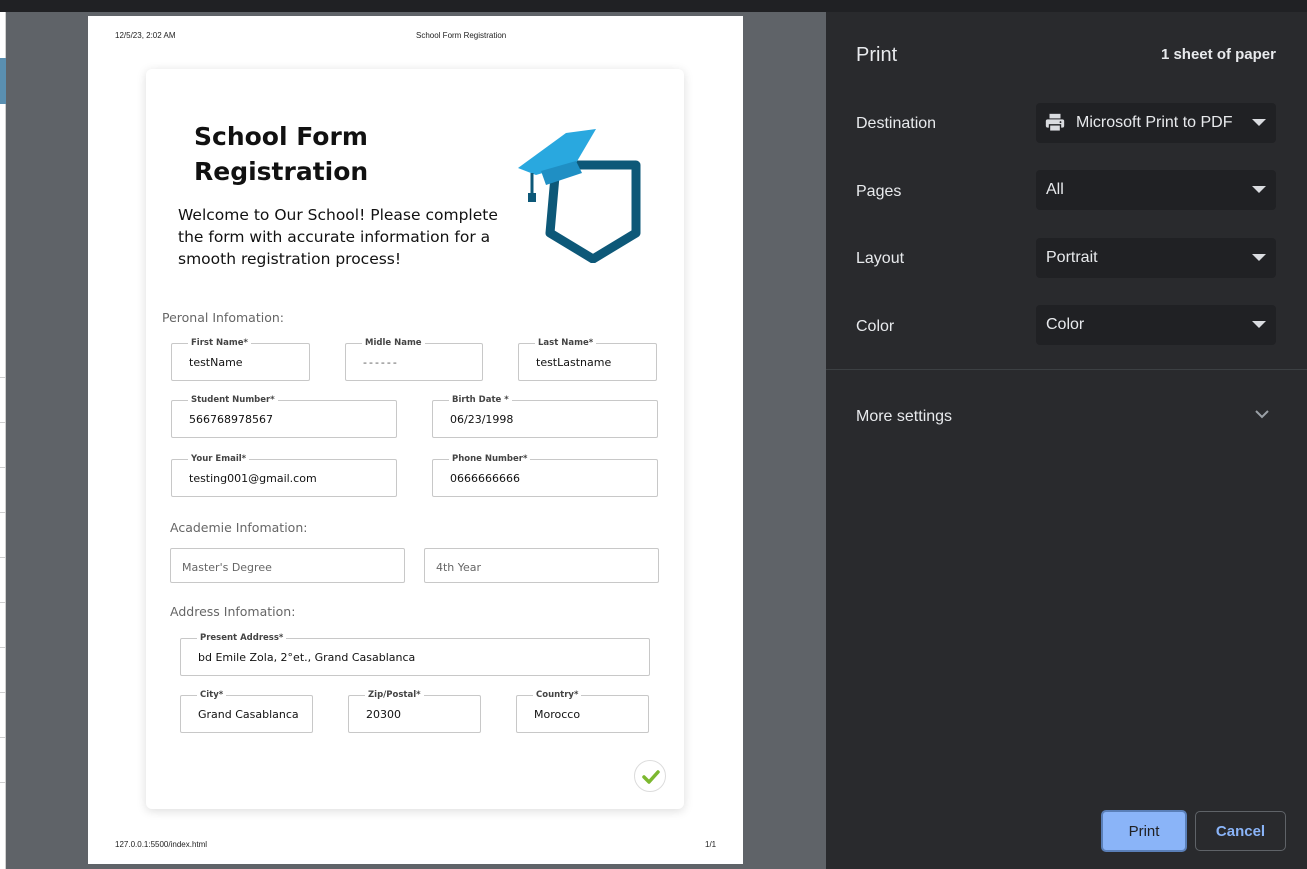  I want to click on present-address-label: Present Address*, so click(242, 638).